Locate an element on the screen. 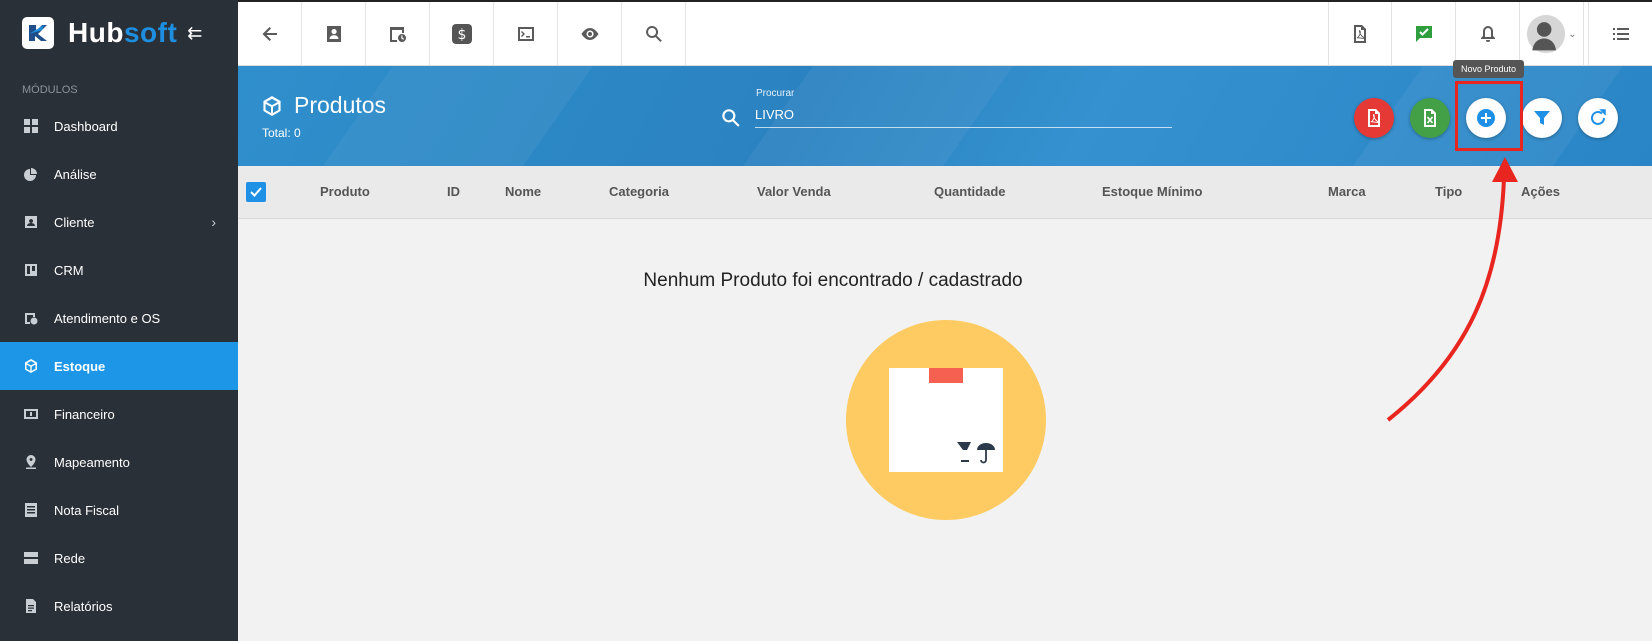 This screenshot has width=1652, height=641. sidebar-item-analise: Análise is located at coordinates (119, 174).